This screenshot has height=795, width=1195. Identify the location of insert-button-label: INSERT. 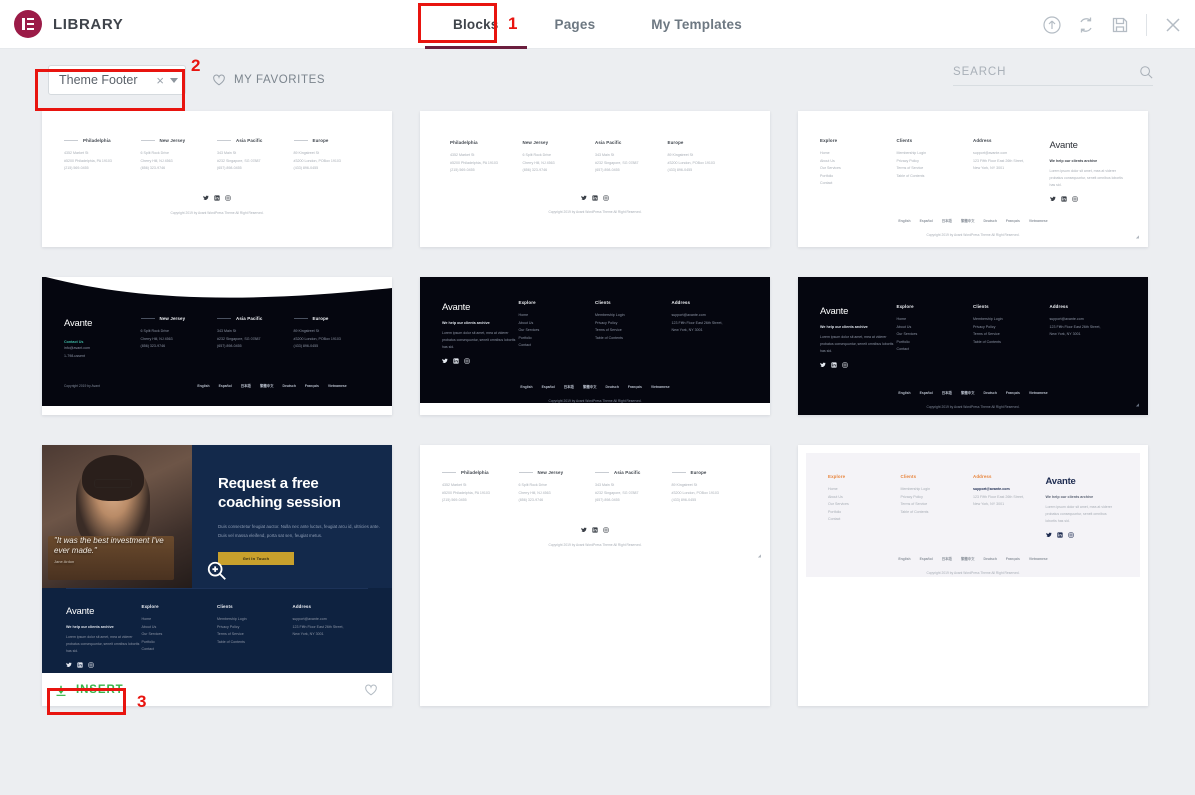
(100, 689).